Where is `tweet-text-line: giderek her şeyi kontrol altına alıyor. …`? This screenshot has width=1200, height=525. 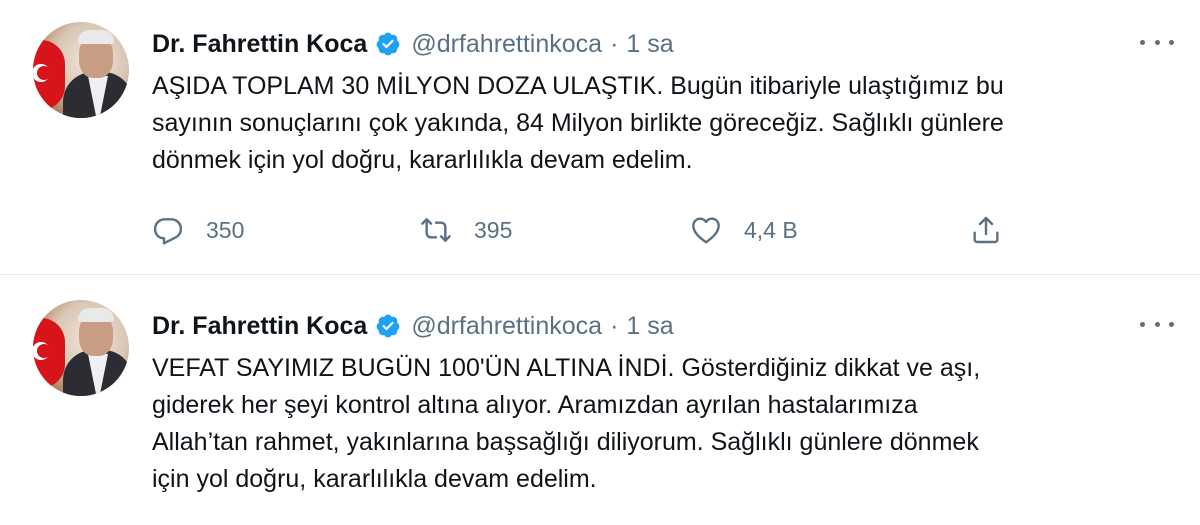 tweet-text-line: giderek her şeyi kontrol altına alıyor. … is located at coordinates (535, 405).